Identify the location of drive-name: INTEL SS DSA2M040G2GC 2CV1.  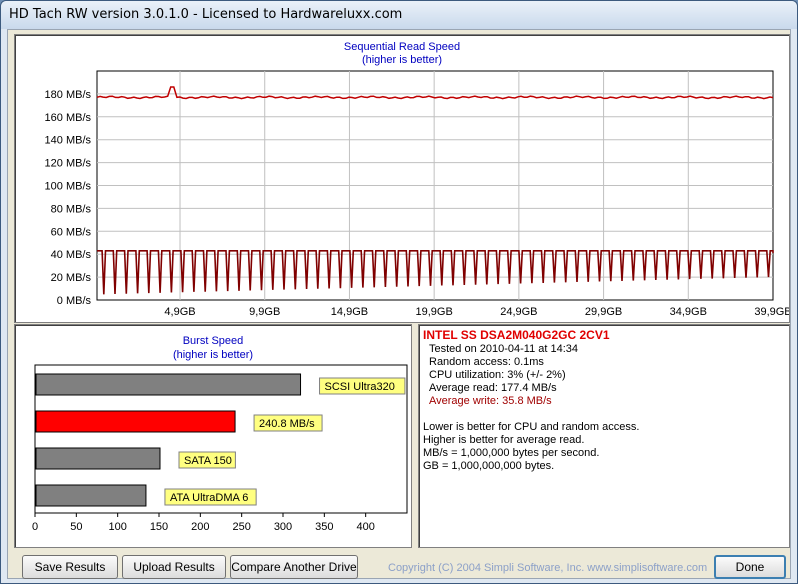
(516, 335).